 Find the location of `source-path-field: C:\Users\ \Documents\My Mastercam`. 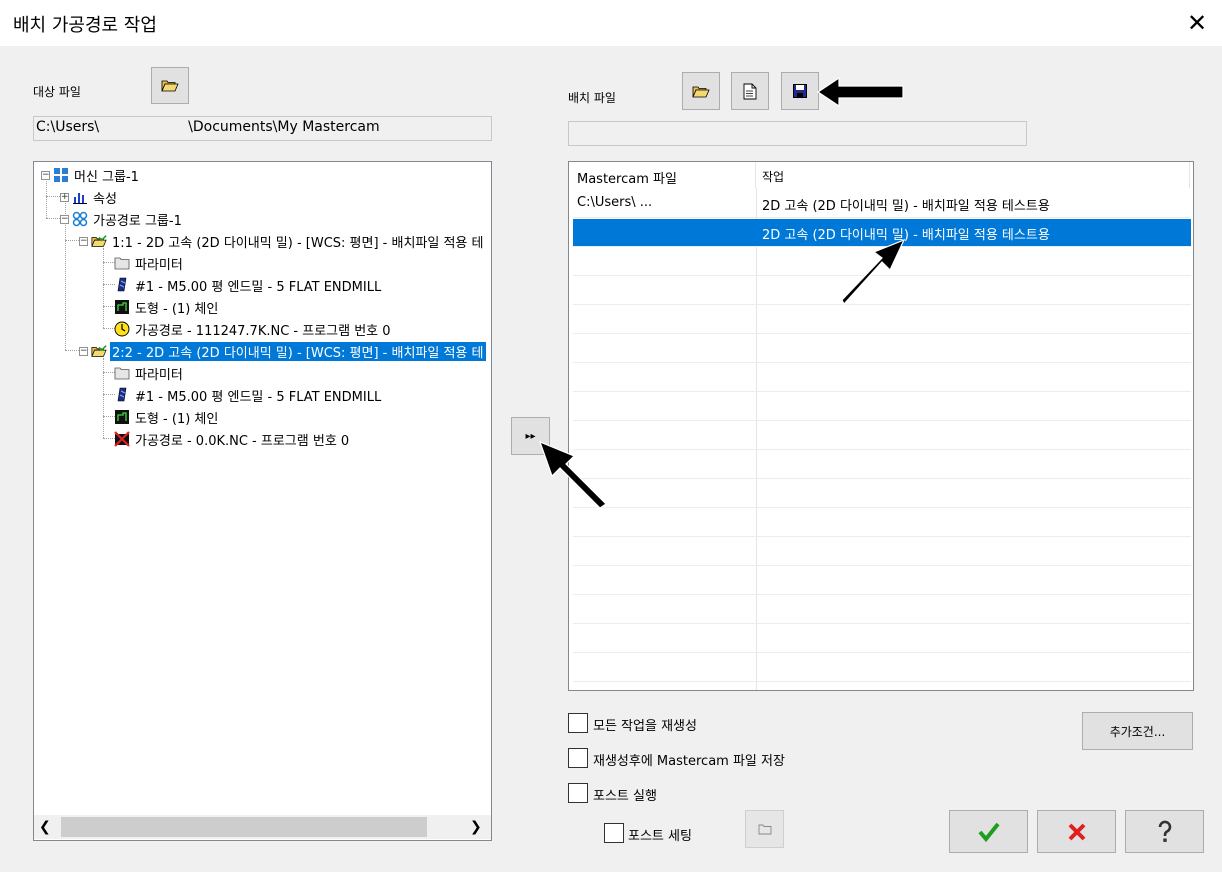

source-path-field: C:\Users\ \Documents\My Mastercam is located at coordinates (262, 128).